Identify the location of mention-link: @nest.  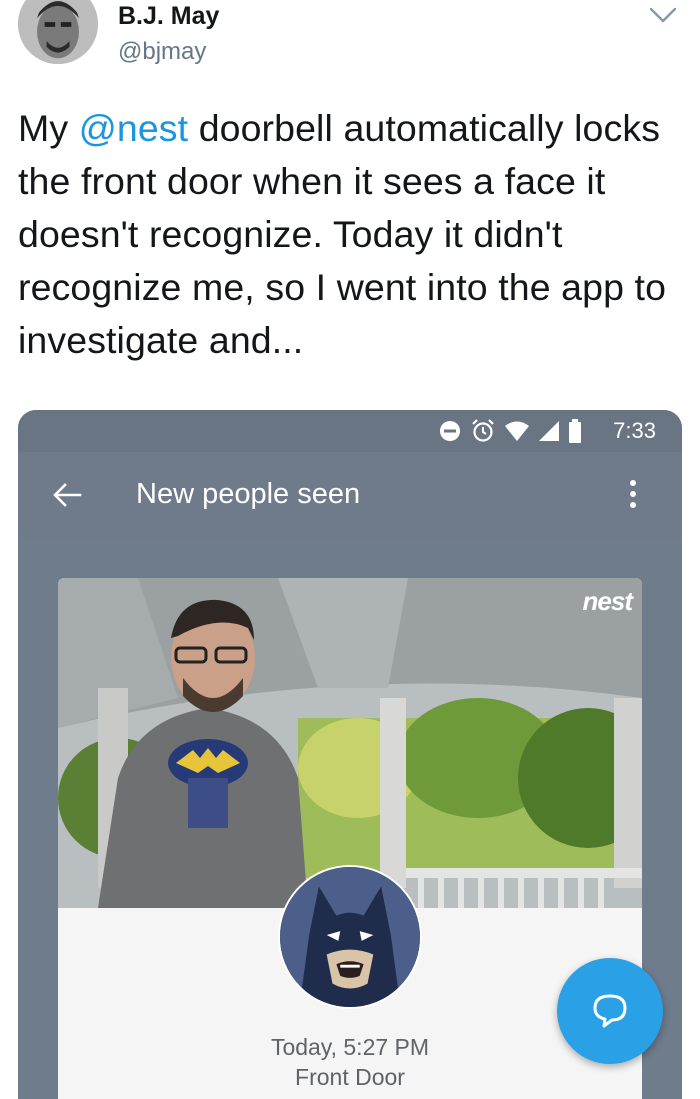
(133, 128).